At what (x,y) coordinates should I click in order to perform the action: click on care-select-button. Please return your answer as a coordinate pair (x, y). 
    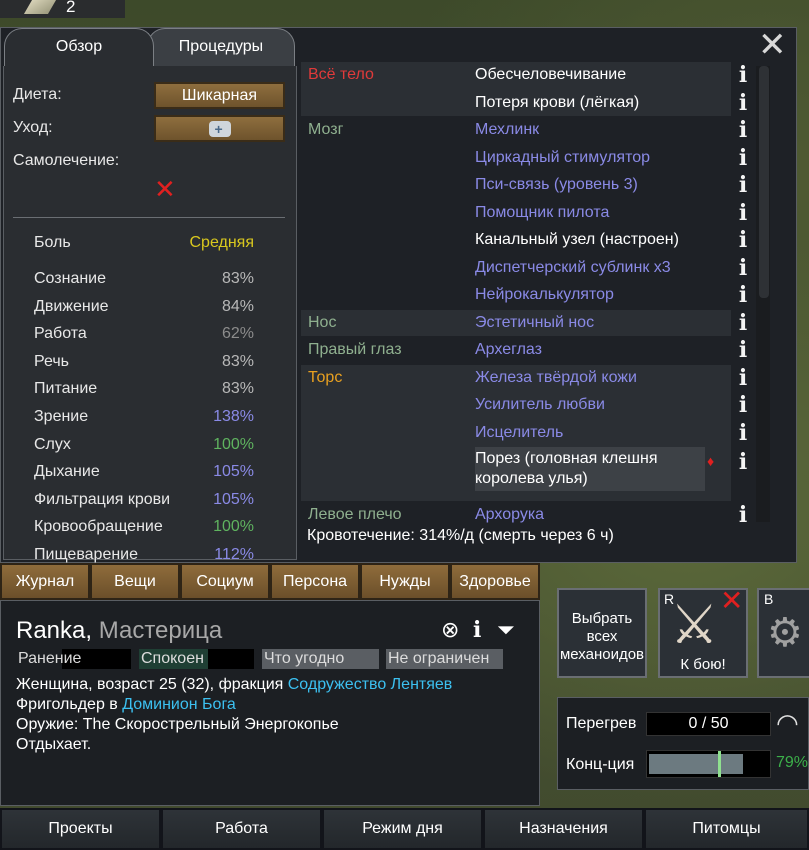
    Looking at the image, I should click on (219, 128).